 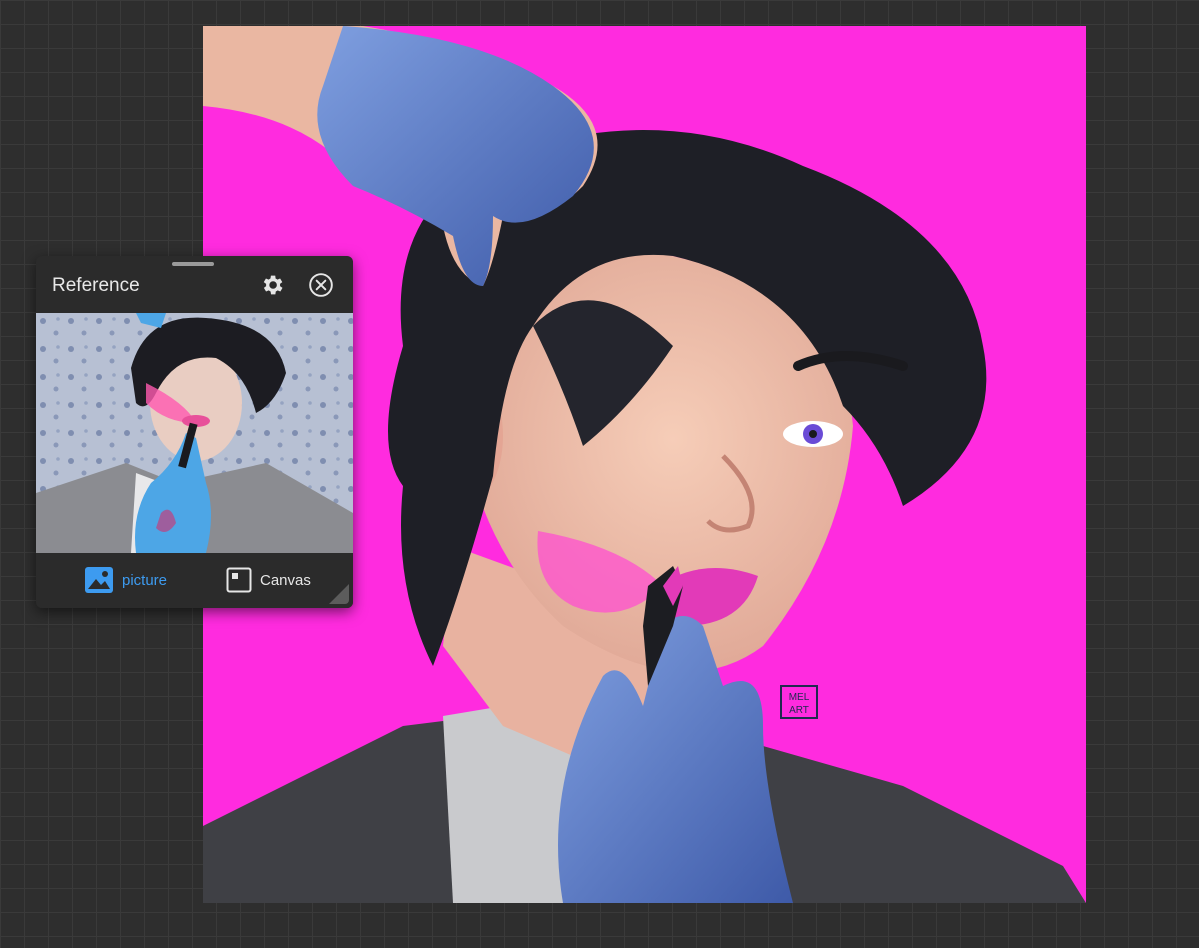 I want to click on tab-picture-label: picture, so click(x=145, y=580).